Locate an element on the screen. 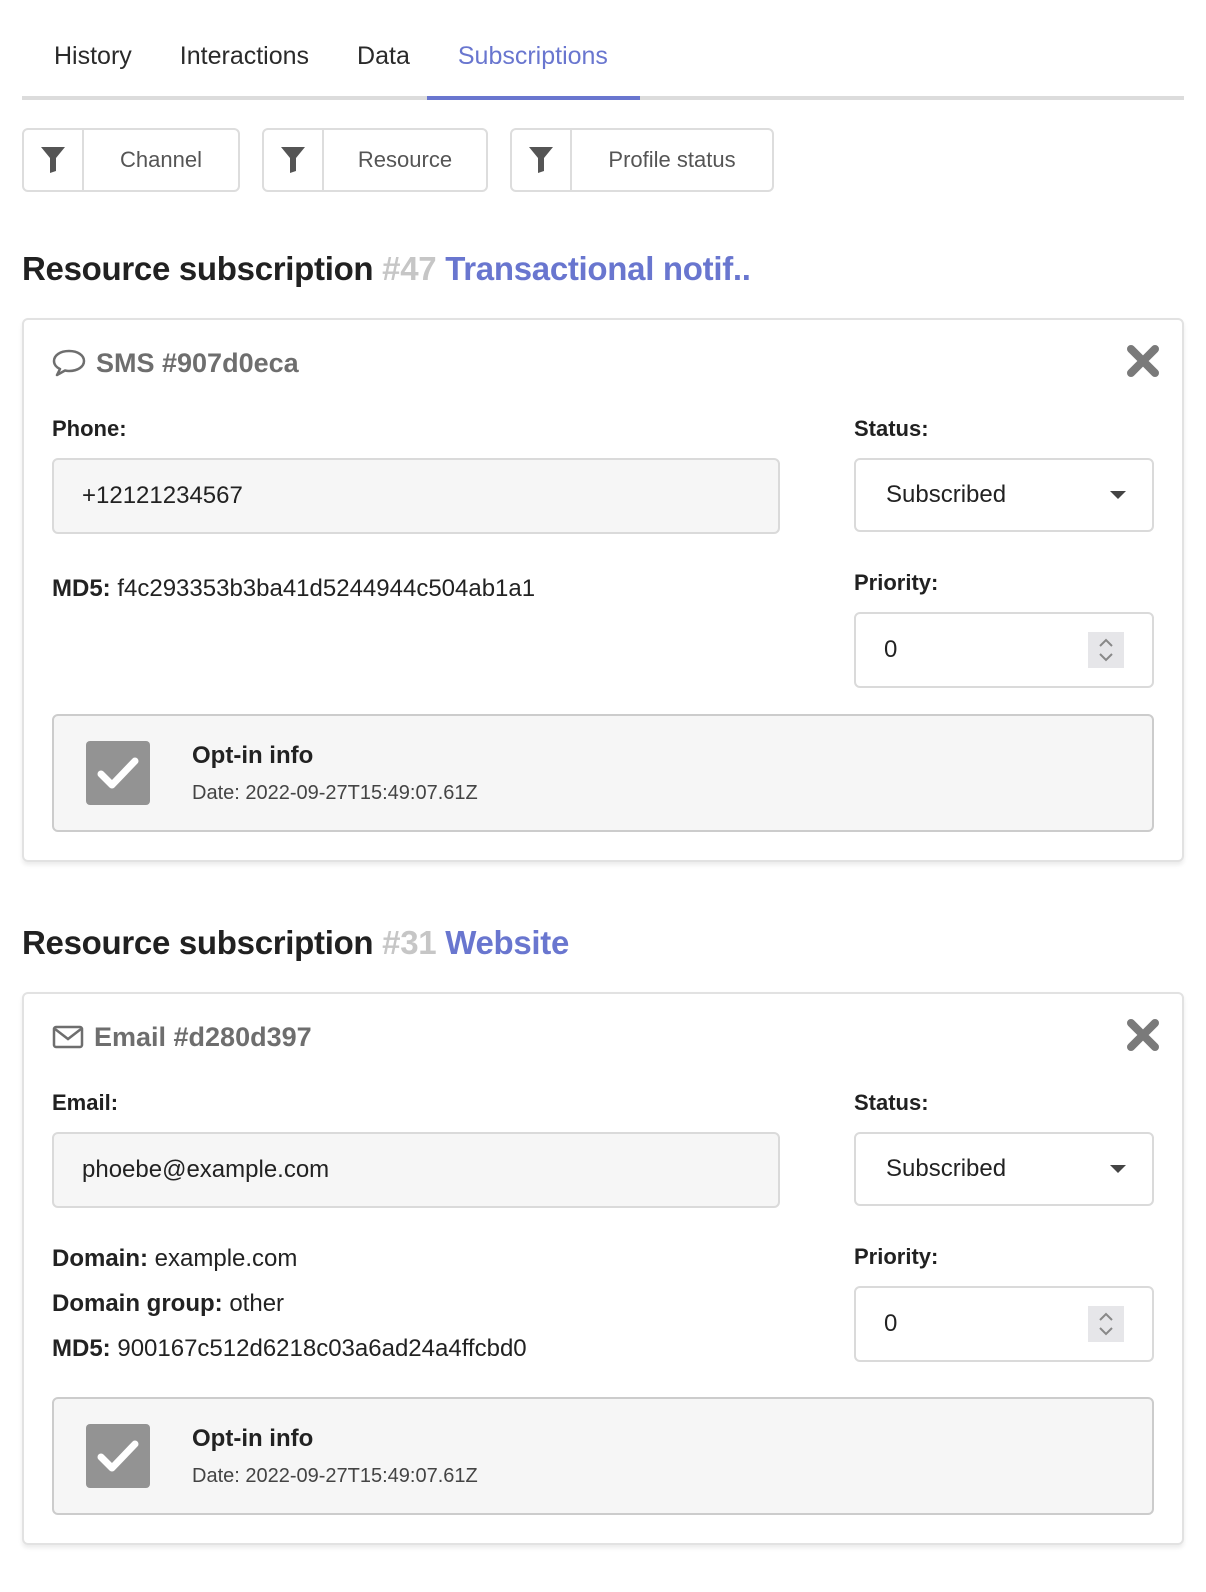 The image size is (1206, 1592). tab-history: History is located at coordinates (93, 48).